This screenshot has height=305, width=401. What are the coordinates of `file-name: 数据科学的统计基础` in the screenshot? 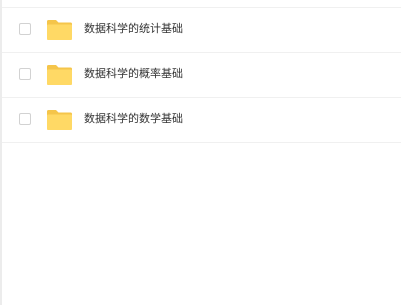 It's located at (133, 29).